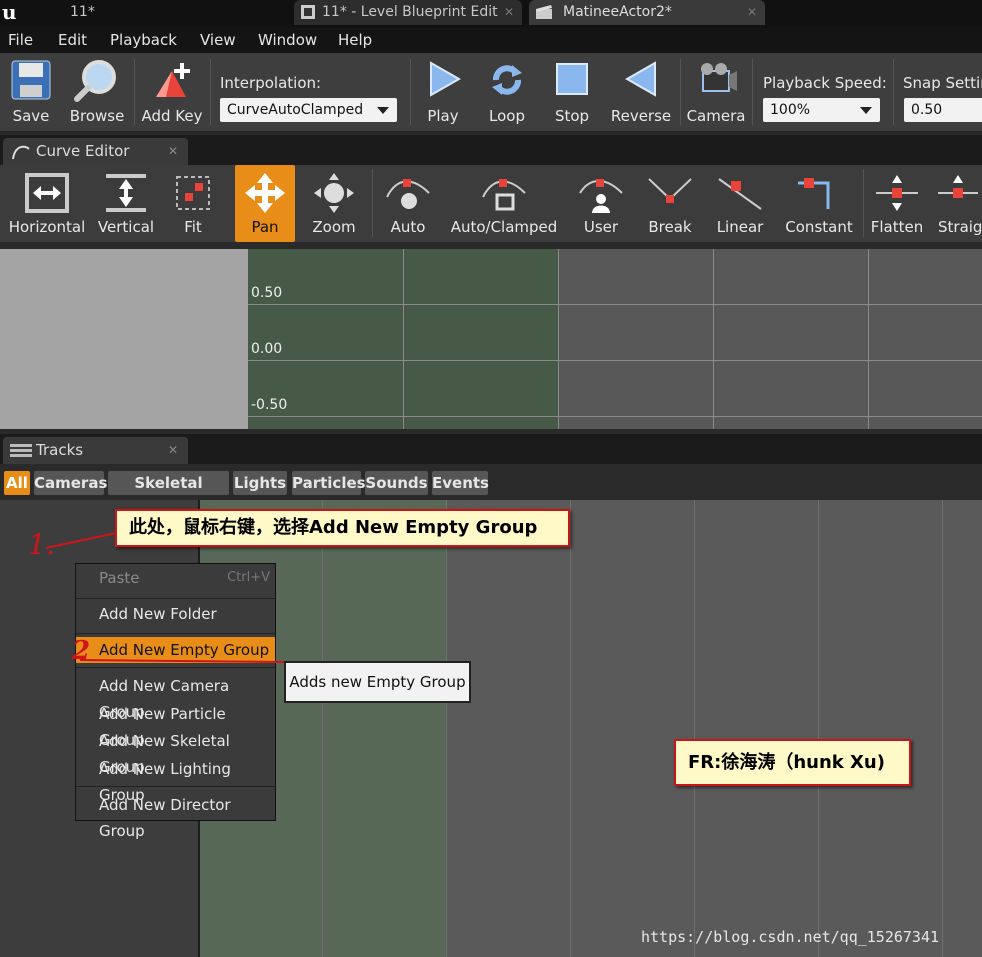 This screenshot has width=982, height=957. Describe the element at coordinates (47, 193) in the screenshot. I see `fit-horizontal-icon` at that location.